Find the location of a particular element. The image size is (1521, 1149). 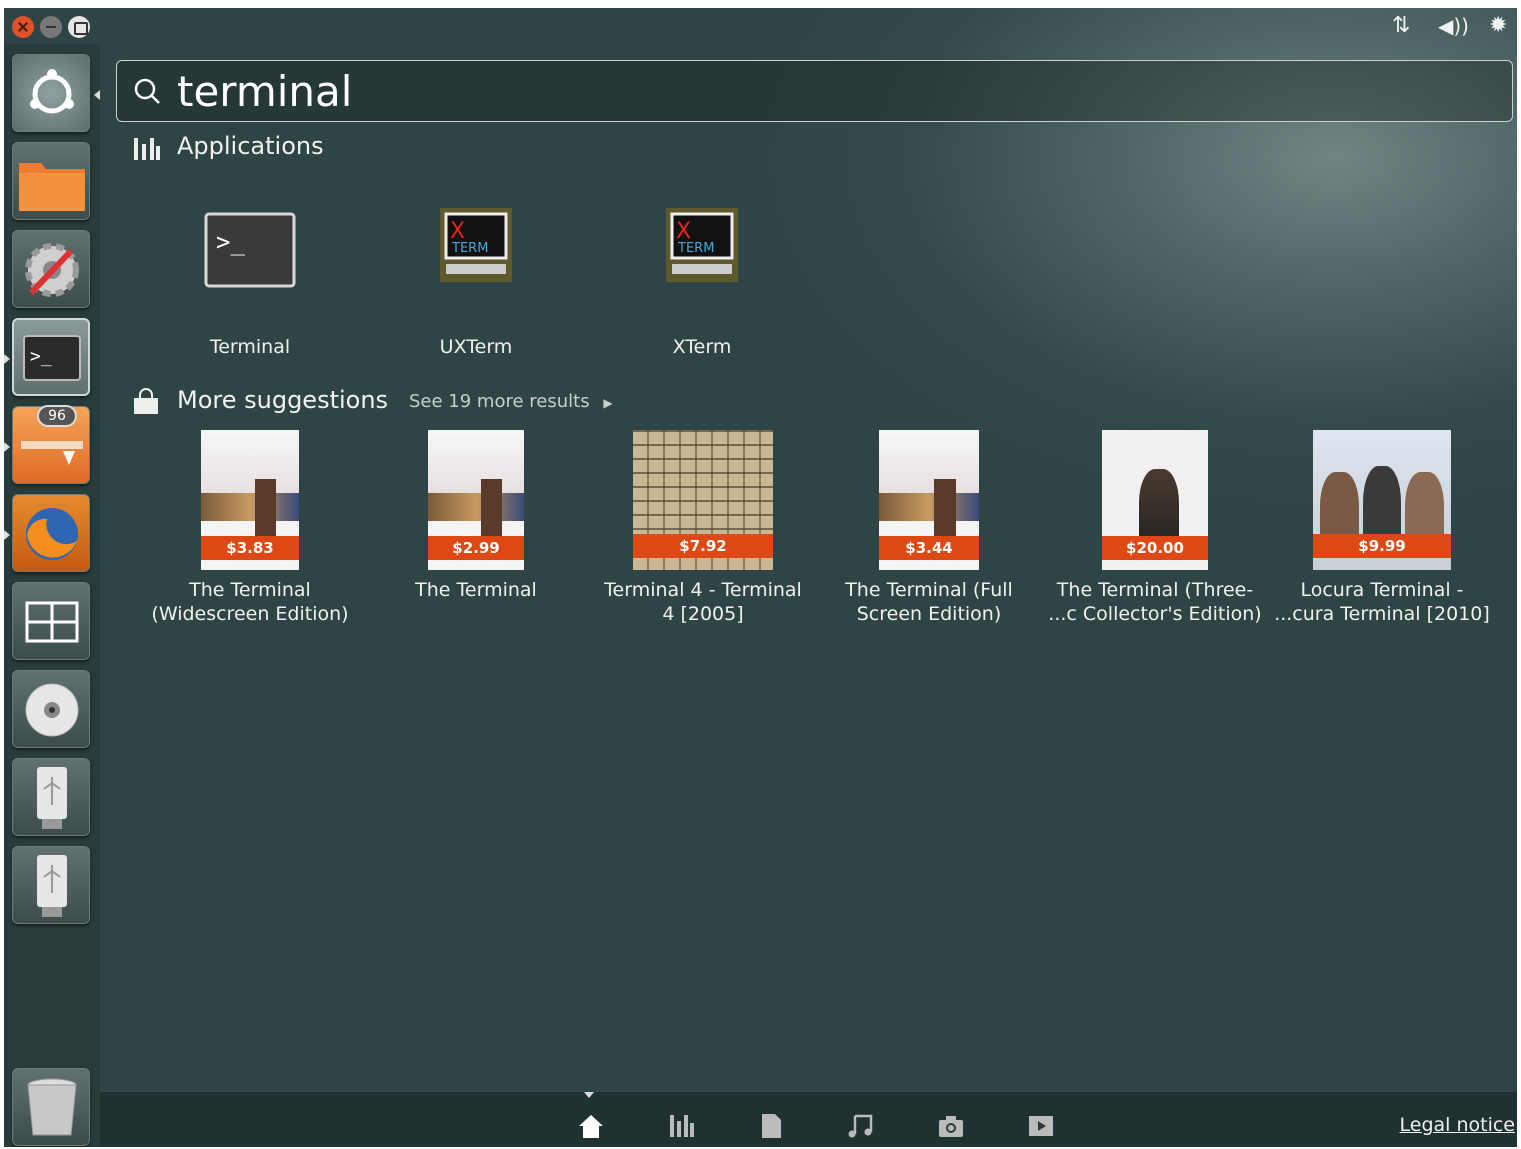

search-input is located at coordinates (827, 91).